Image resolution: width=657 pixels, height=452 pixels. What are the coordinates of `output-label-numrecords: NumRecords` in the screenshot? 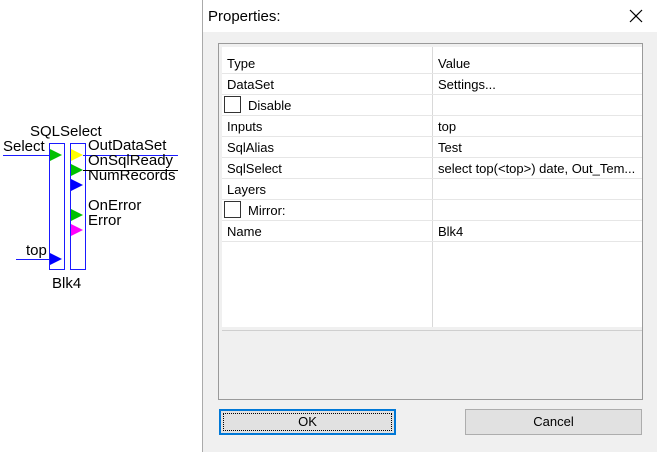 It's located at (132, 175).